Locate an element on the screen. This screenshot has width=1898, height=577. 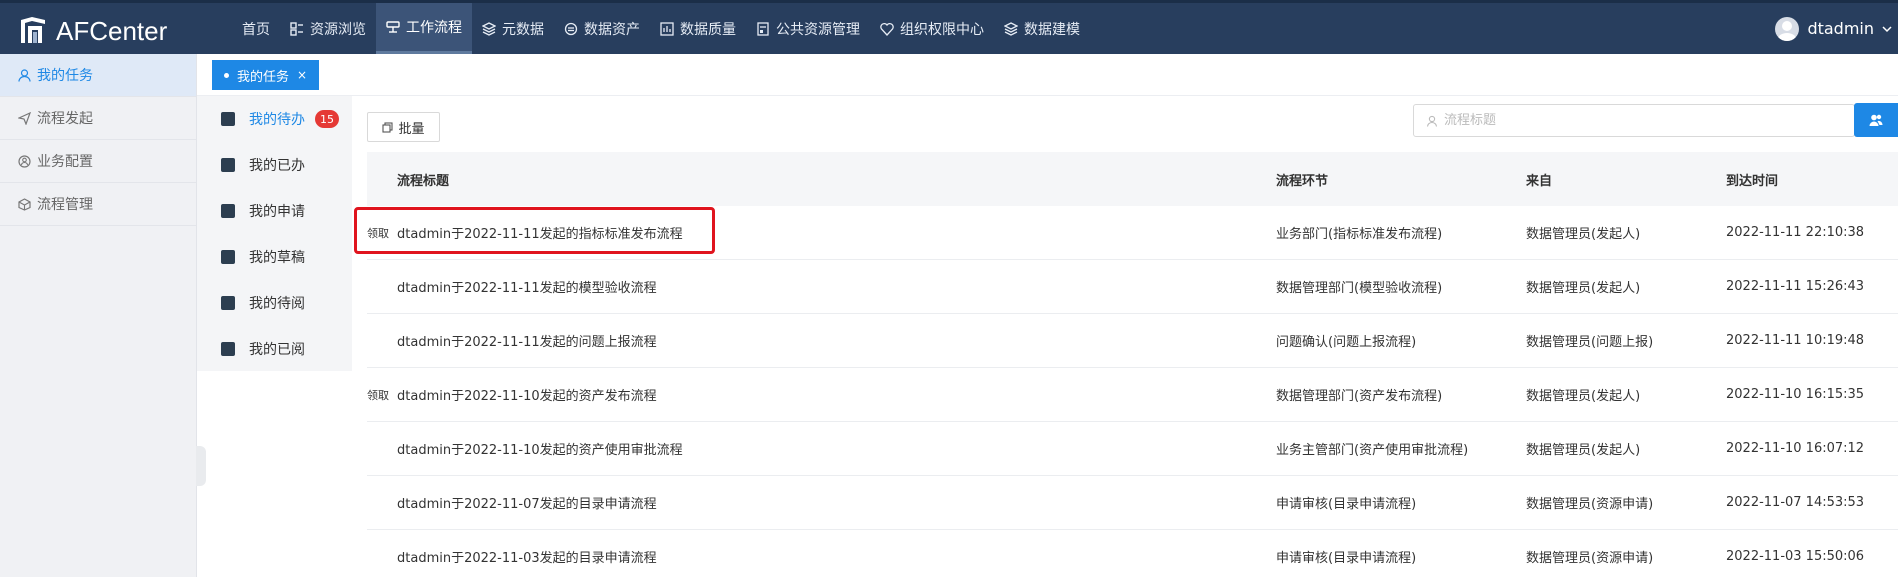
avatar is located at coordinates (1787, 28).